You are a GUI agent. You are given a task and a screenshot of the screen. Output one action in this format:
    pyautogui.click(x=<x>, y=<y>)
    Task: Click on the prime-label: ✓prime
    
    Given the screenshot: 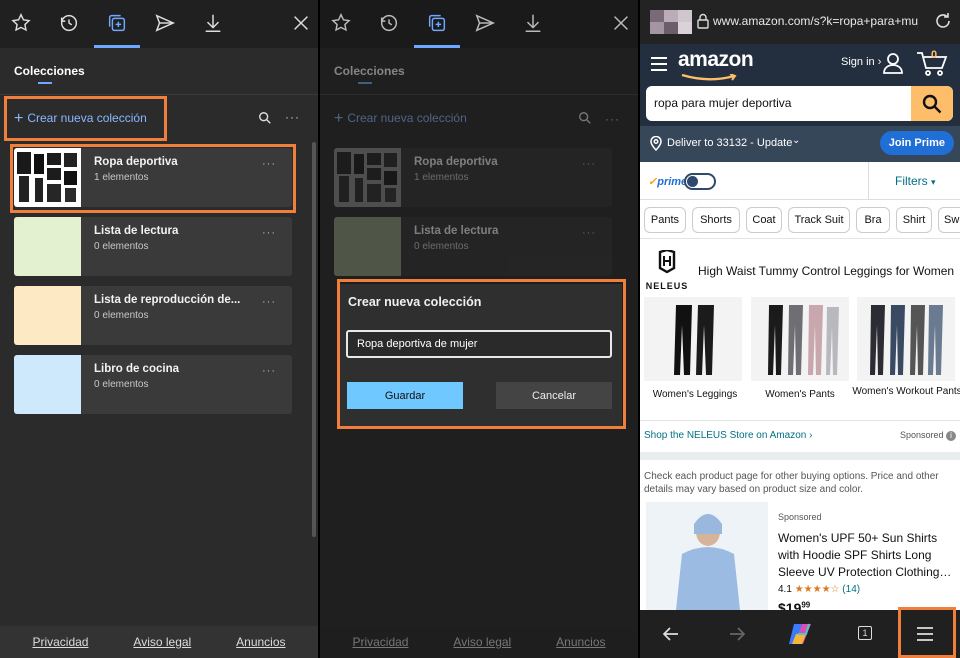 What is the action you would take?
    pyautogui.click(x=668, y=182)
    